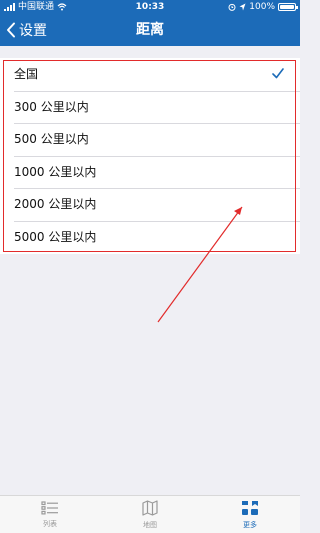 The height and width of the screenshot is (533, 320). Describe the element at coordinates (288, 7) in the screenshot. I see `battery-icon` at that location.